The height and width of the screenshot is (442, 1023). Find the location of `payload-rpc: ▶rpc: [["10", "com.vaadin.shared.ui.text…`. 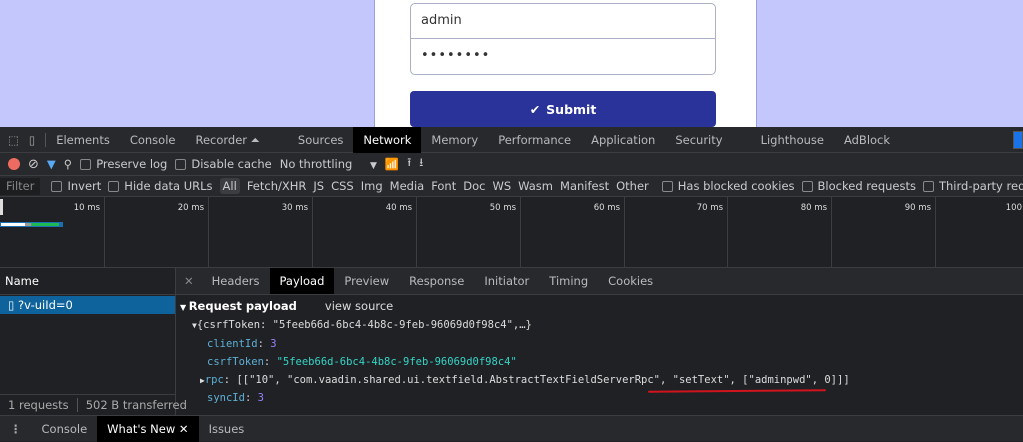

payload-rpc: ▶rpc: [["10", "com.vaadin.shared.ui.text… is located at coordinates (525, 380).